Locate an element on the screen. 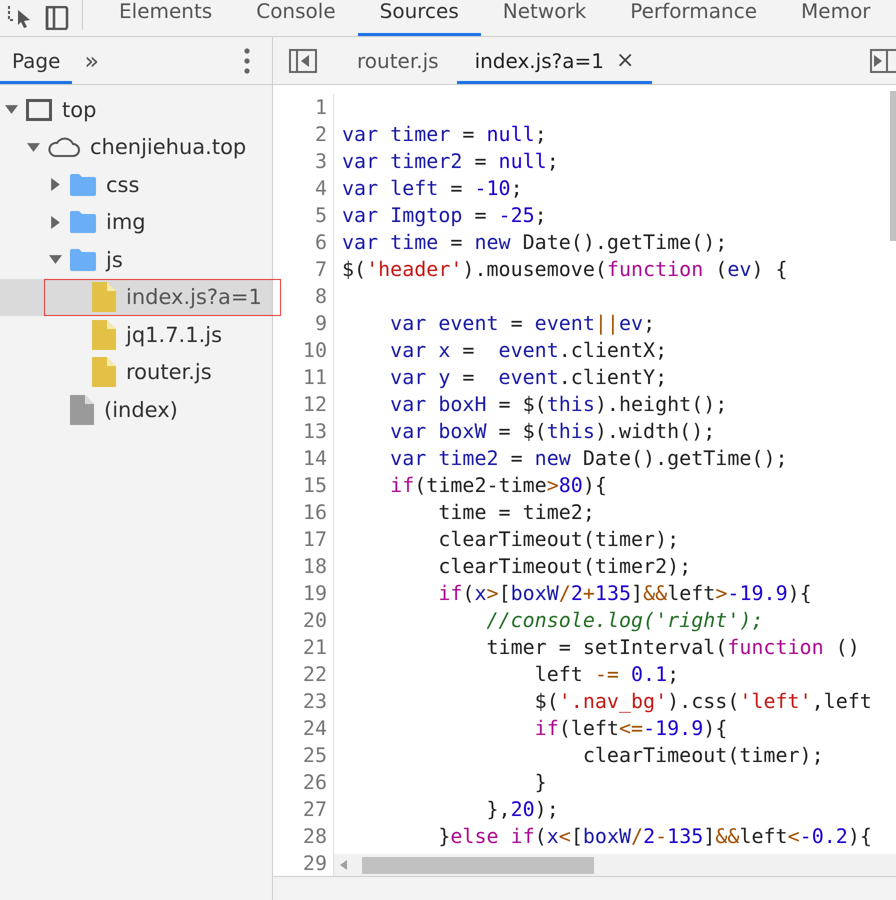 The width and height of the screenshot is (896, 900). line-number: 29 is located at coordinates (315, 863).